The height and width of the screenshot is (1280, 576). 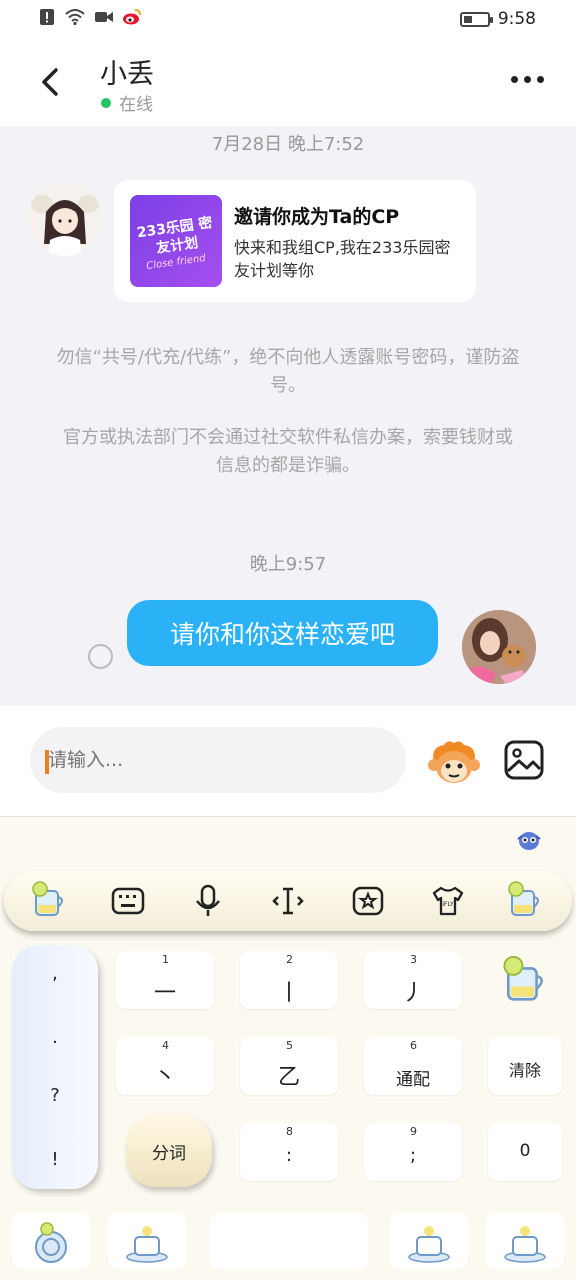 What do you see at coordinates (413, 1152) in the screenshot?
I see `semicolon-key: 9 ;` at bounding box center [413, 1152].